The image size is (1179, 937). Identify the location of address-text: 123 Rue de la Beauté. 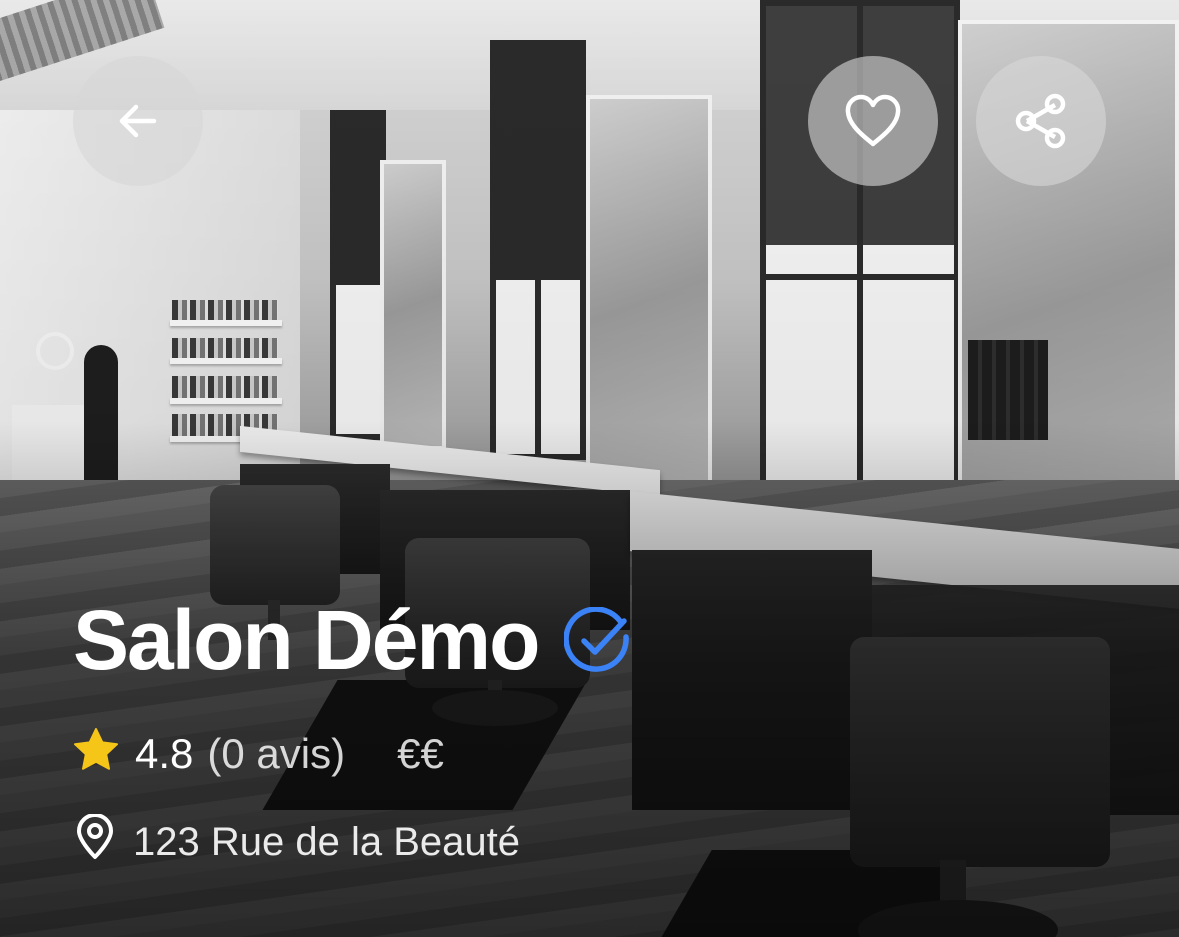
(326, 841).